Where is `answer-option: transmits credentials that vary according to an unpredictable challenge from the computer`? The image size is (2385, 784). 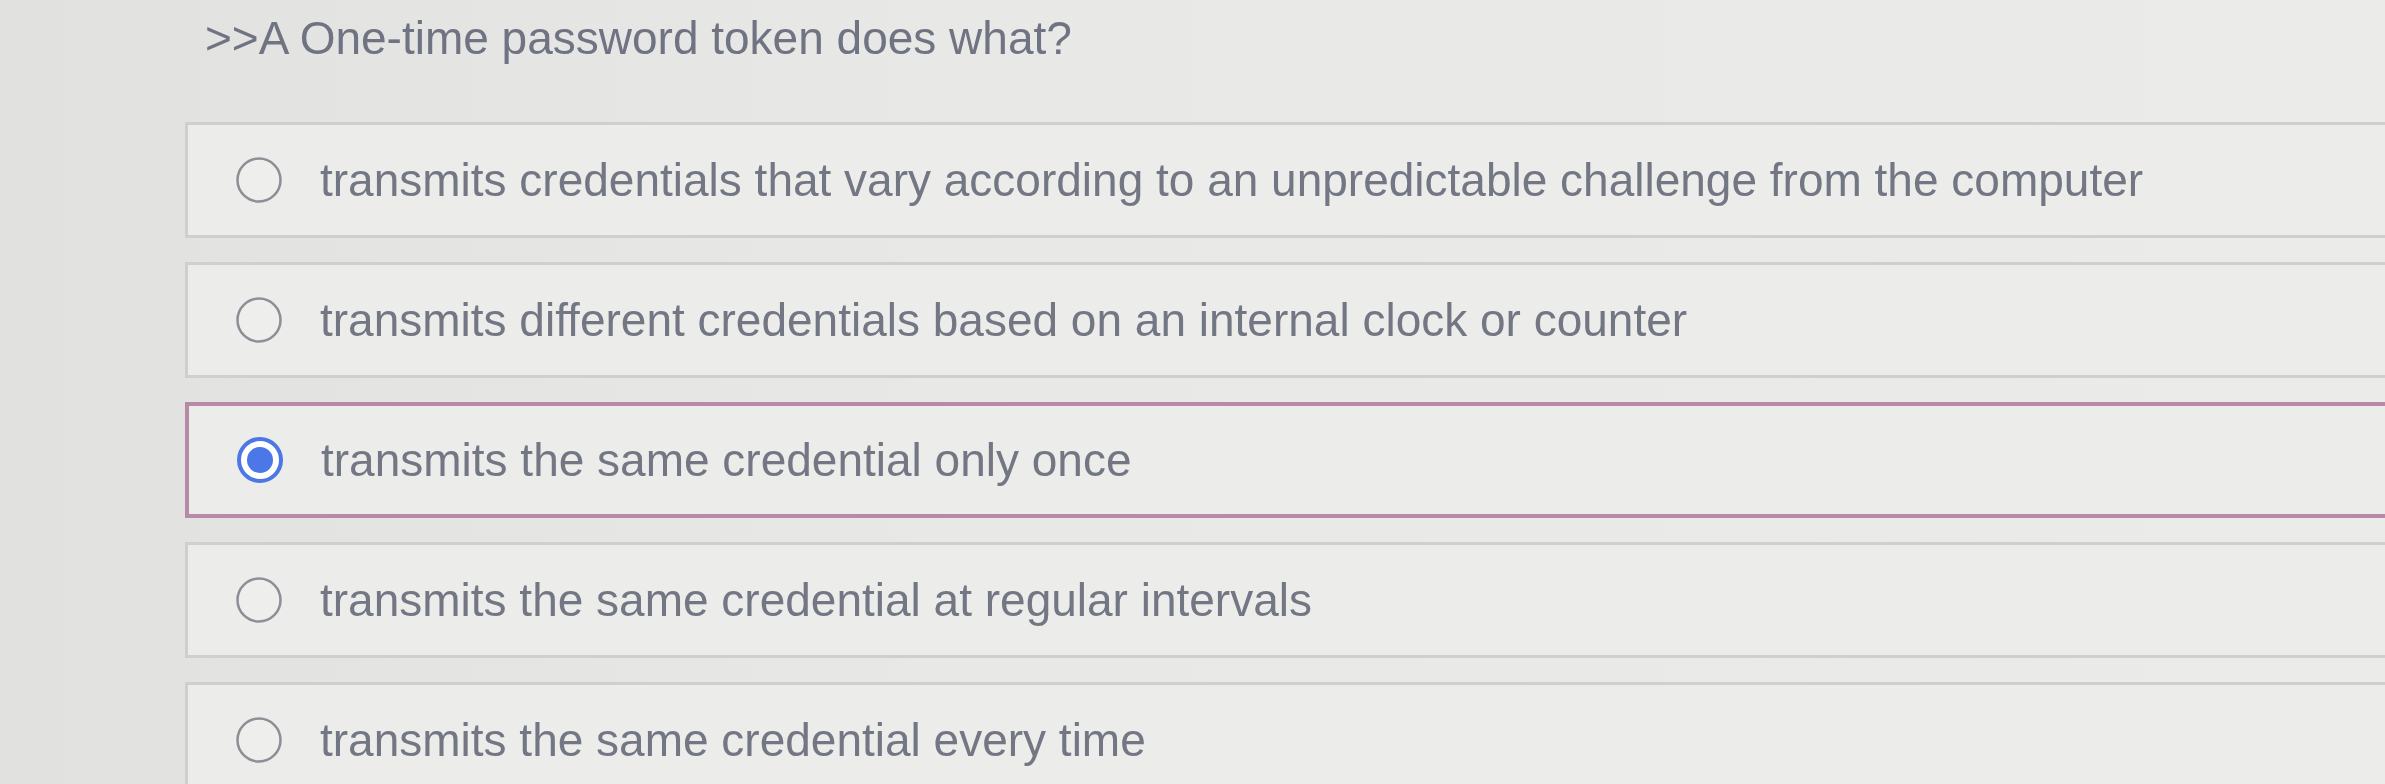
answer-option: transmits credentials that vary according to an unpredictable challenge from the computer is located at coordinates (1285, 180).